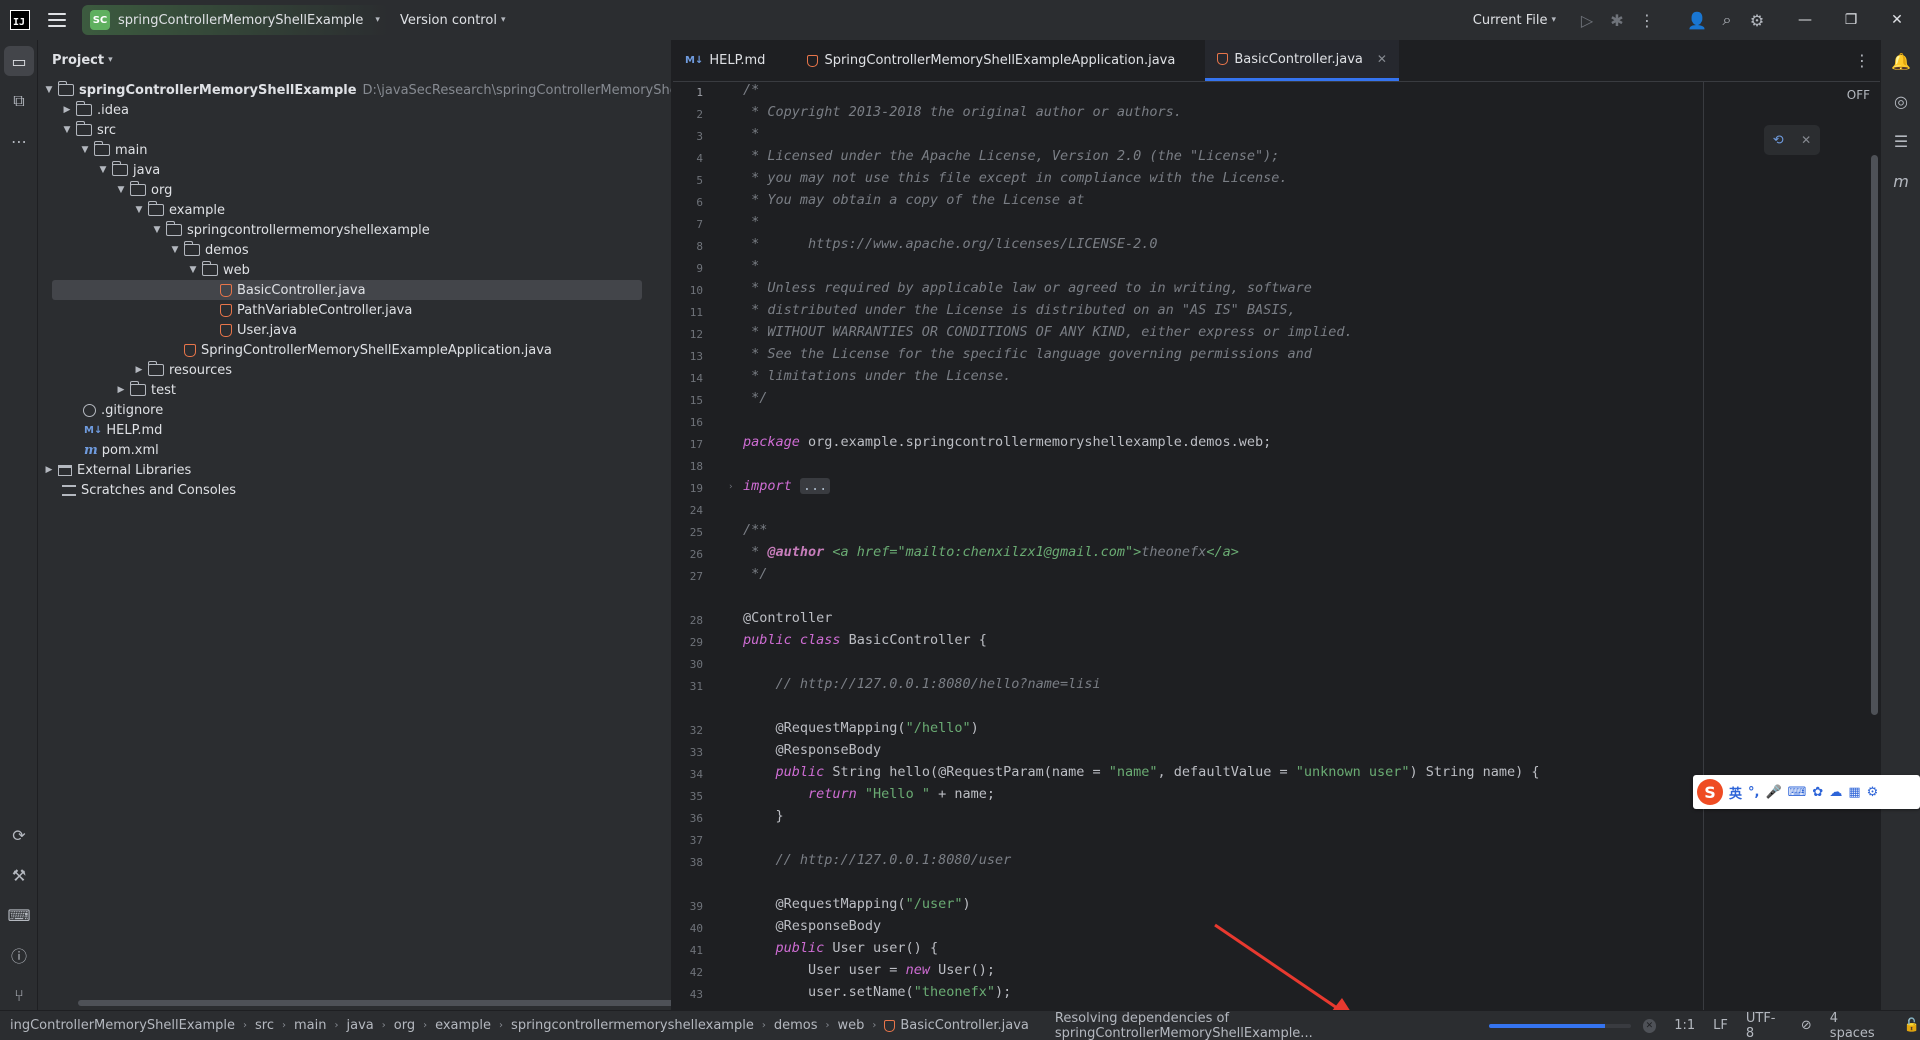 Image resolution: width=1920 pixels, height=1040 pixels. I want to click on tree-item-scratches: Scratches and Consoles, so click(148, 490).